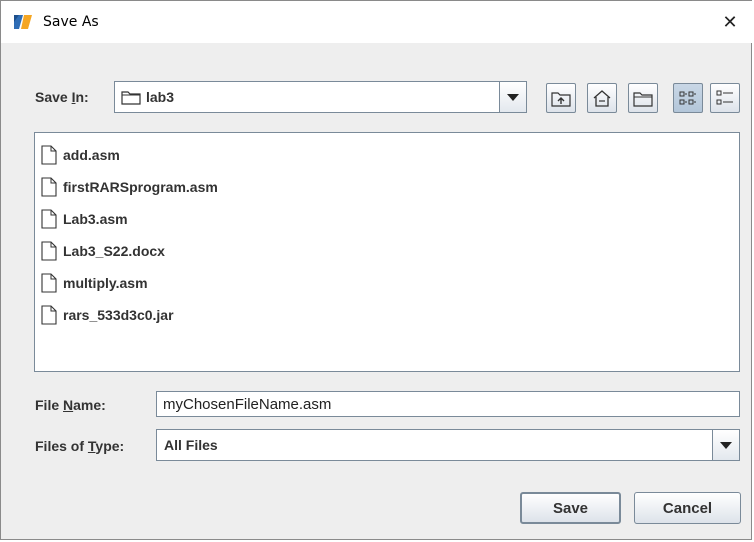 The height and width of the screenshot is (542, 754). I want to click on list-item: multiply.asm, so click(94, 283).